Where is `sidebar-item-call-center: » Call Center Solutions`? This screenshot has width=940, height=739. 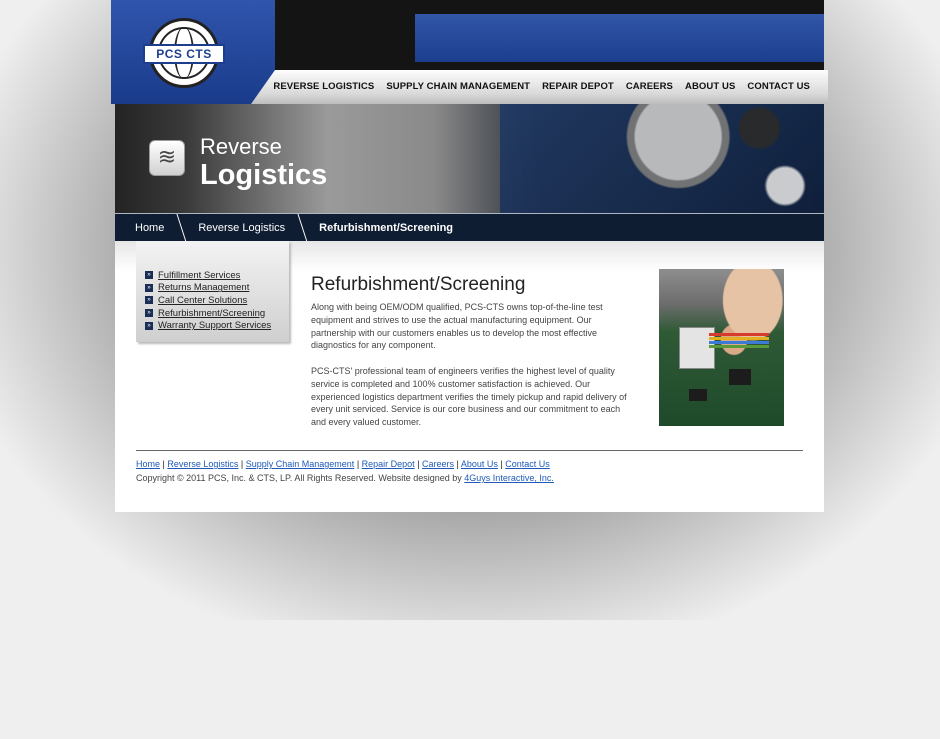 sidebar-item-call-center: » Call Center Solutions is located at coordinates (217, 300).